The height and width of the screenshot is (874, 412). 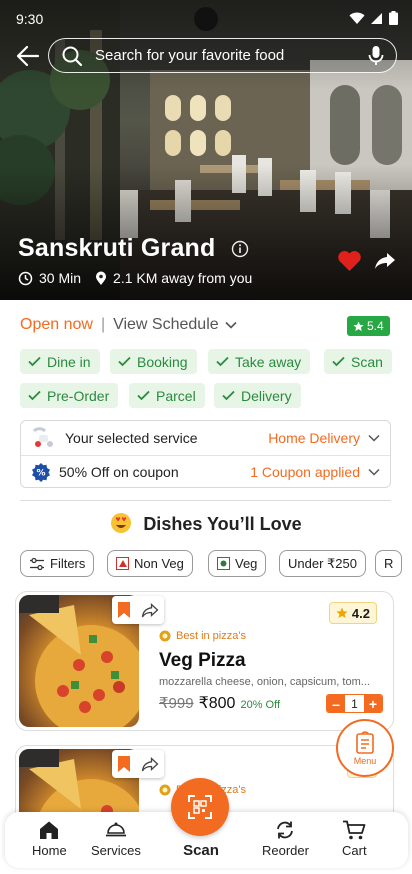 What do you see at coordinates (211, 636) in the screenshot?
I see `best-in-label: Best in pizza's` at bounding box center [211, 636].